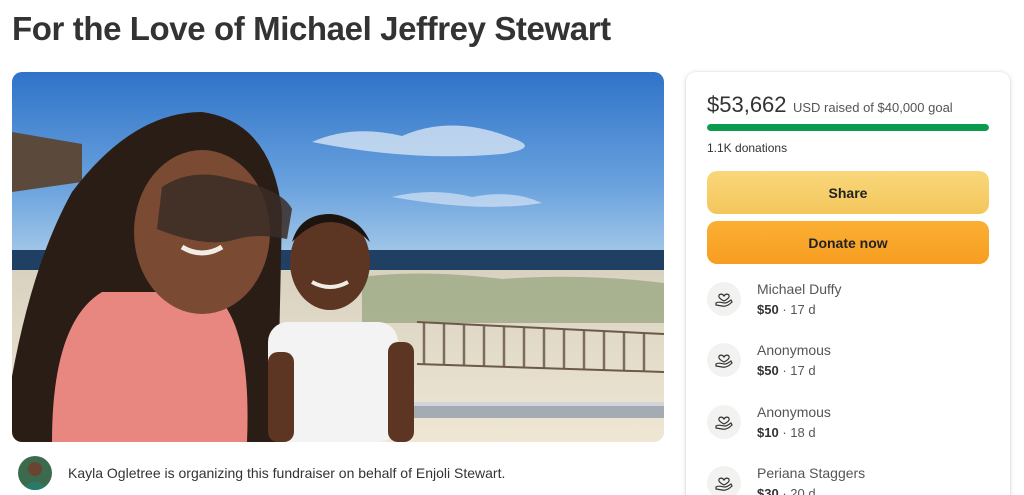 The width and height of the screenshot is (1024, 495). I want to click on donor-name: Periana Staggers, so click(811, 473).